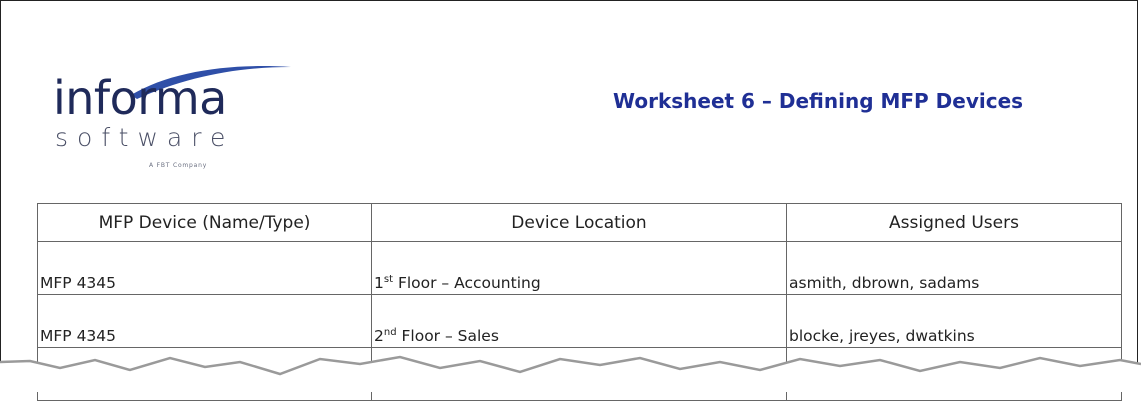 The width and height of the screenshot is (1141, 401). I want to click on company-logo: informa software A FBT Company, so click(172, 121).